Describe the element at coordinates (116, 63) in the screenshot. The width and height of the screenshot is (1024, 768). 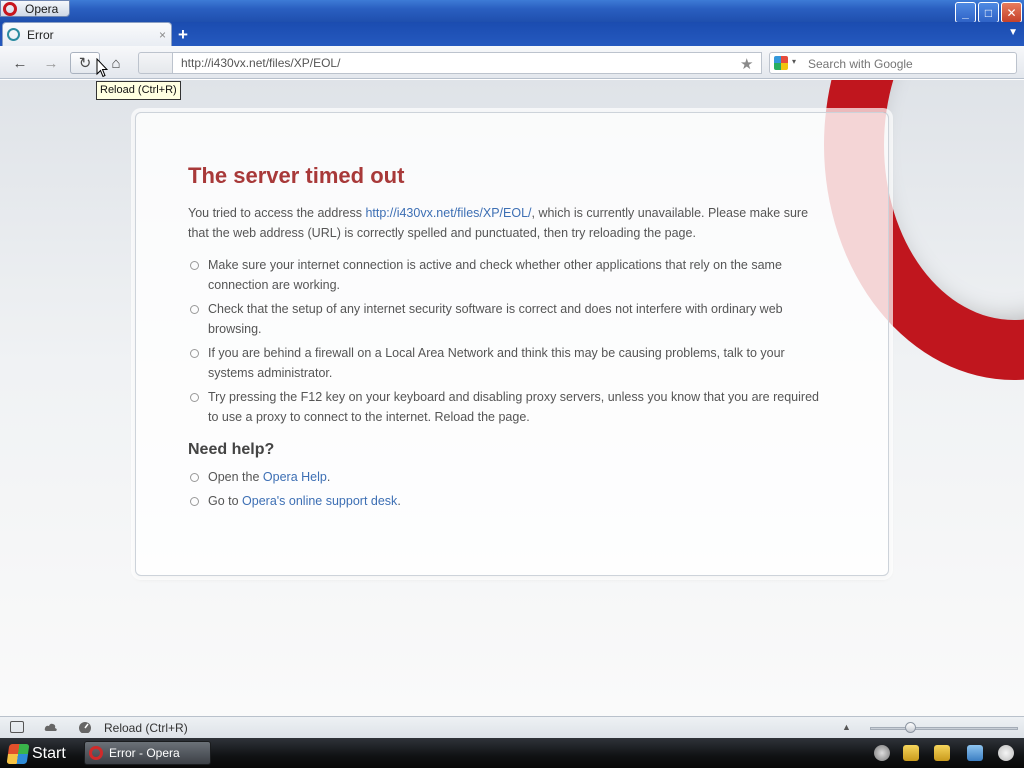
I see `home-button: ⌂` at that location.